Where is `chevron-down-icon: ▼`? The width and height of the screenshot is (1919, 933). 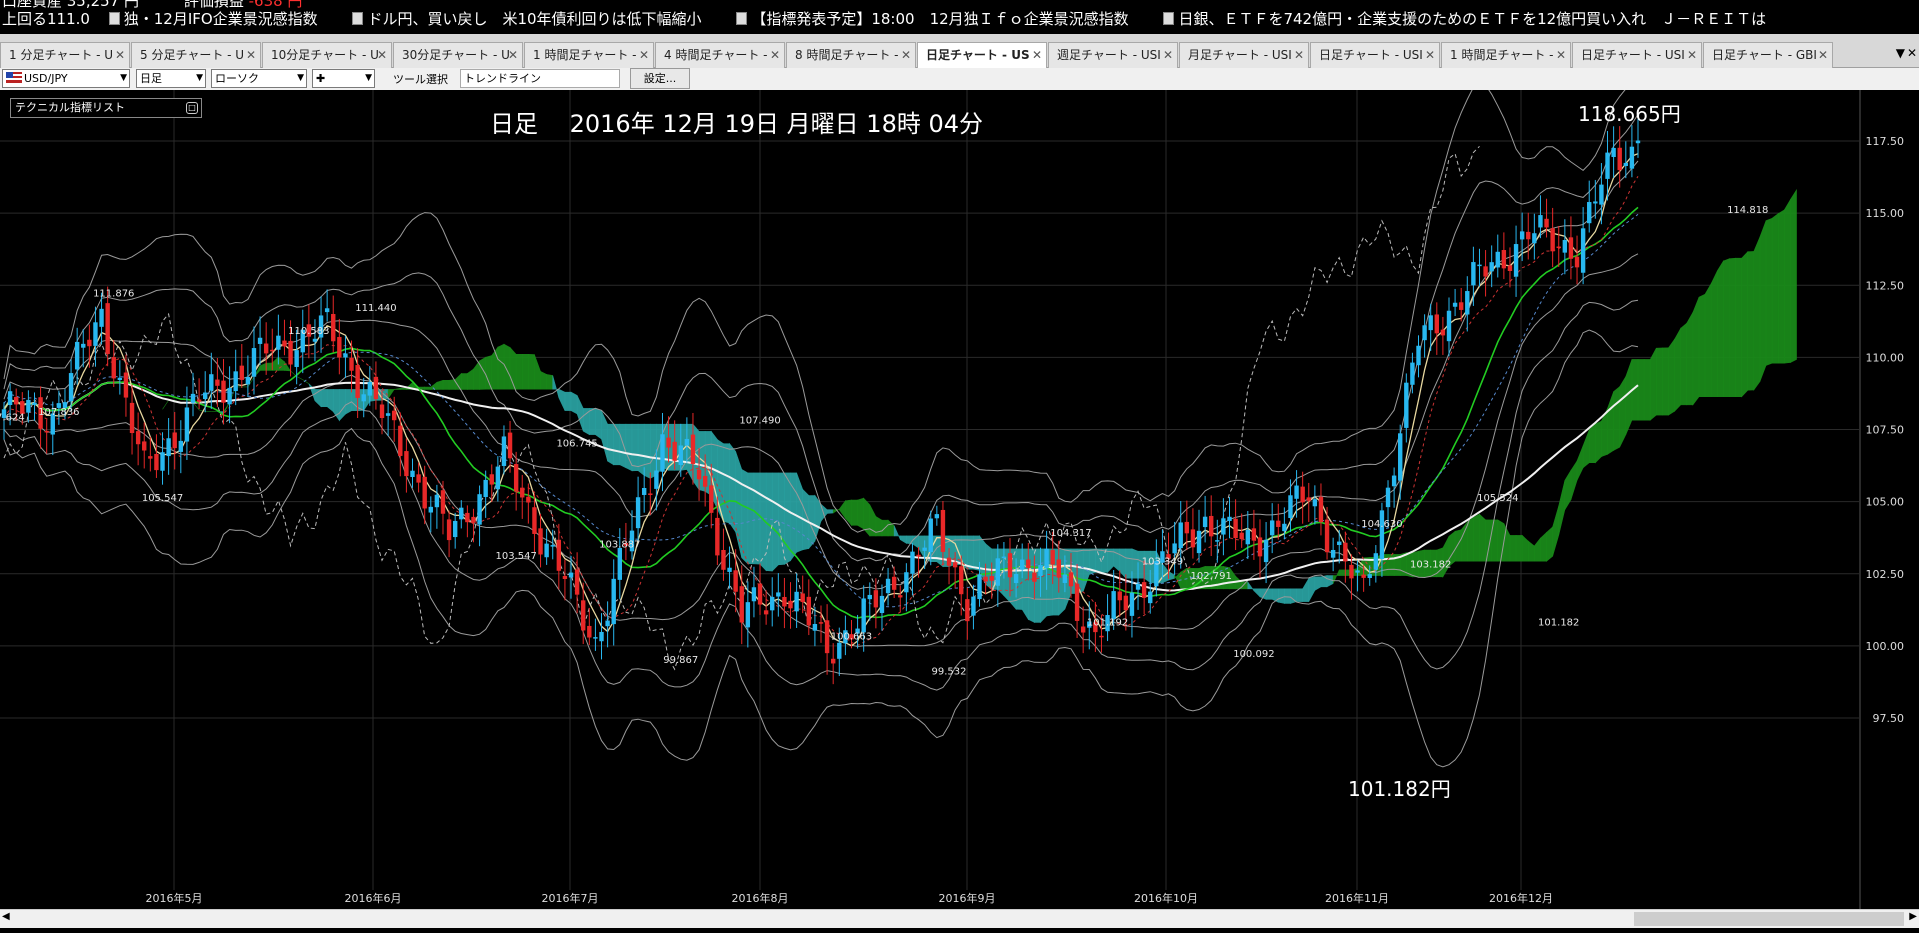 chevron-down-icon: ▼ is located at coordinates (300, 78).